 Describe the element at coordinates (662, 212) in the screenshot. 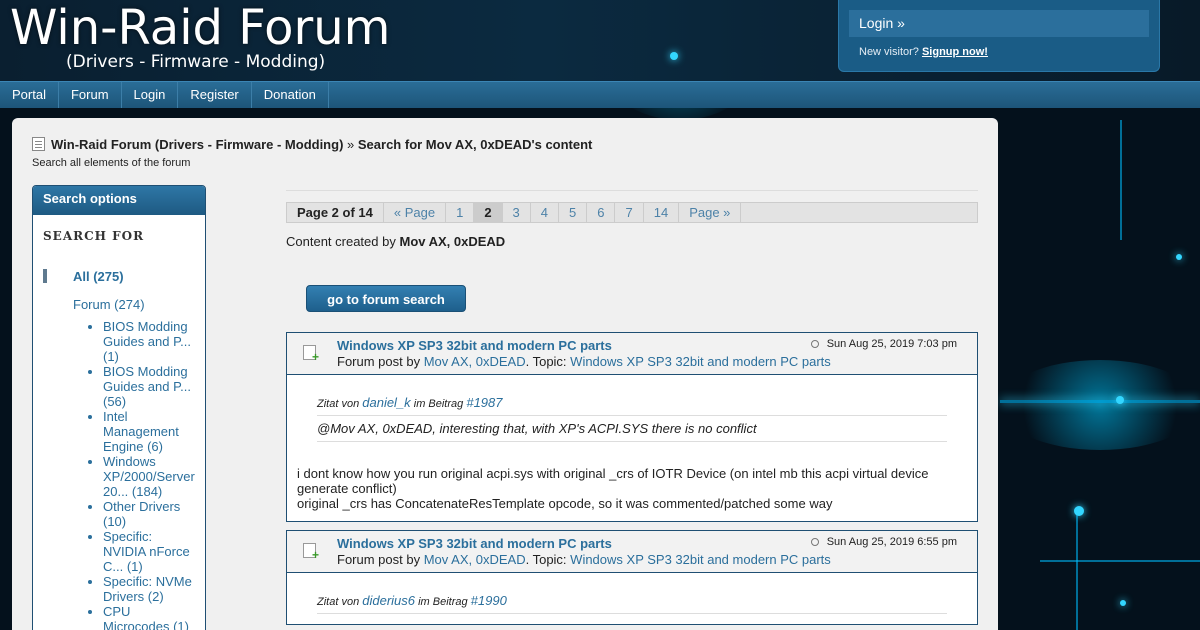

I see `page-link: 14` at that location.